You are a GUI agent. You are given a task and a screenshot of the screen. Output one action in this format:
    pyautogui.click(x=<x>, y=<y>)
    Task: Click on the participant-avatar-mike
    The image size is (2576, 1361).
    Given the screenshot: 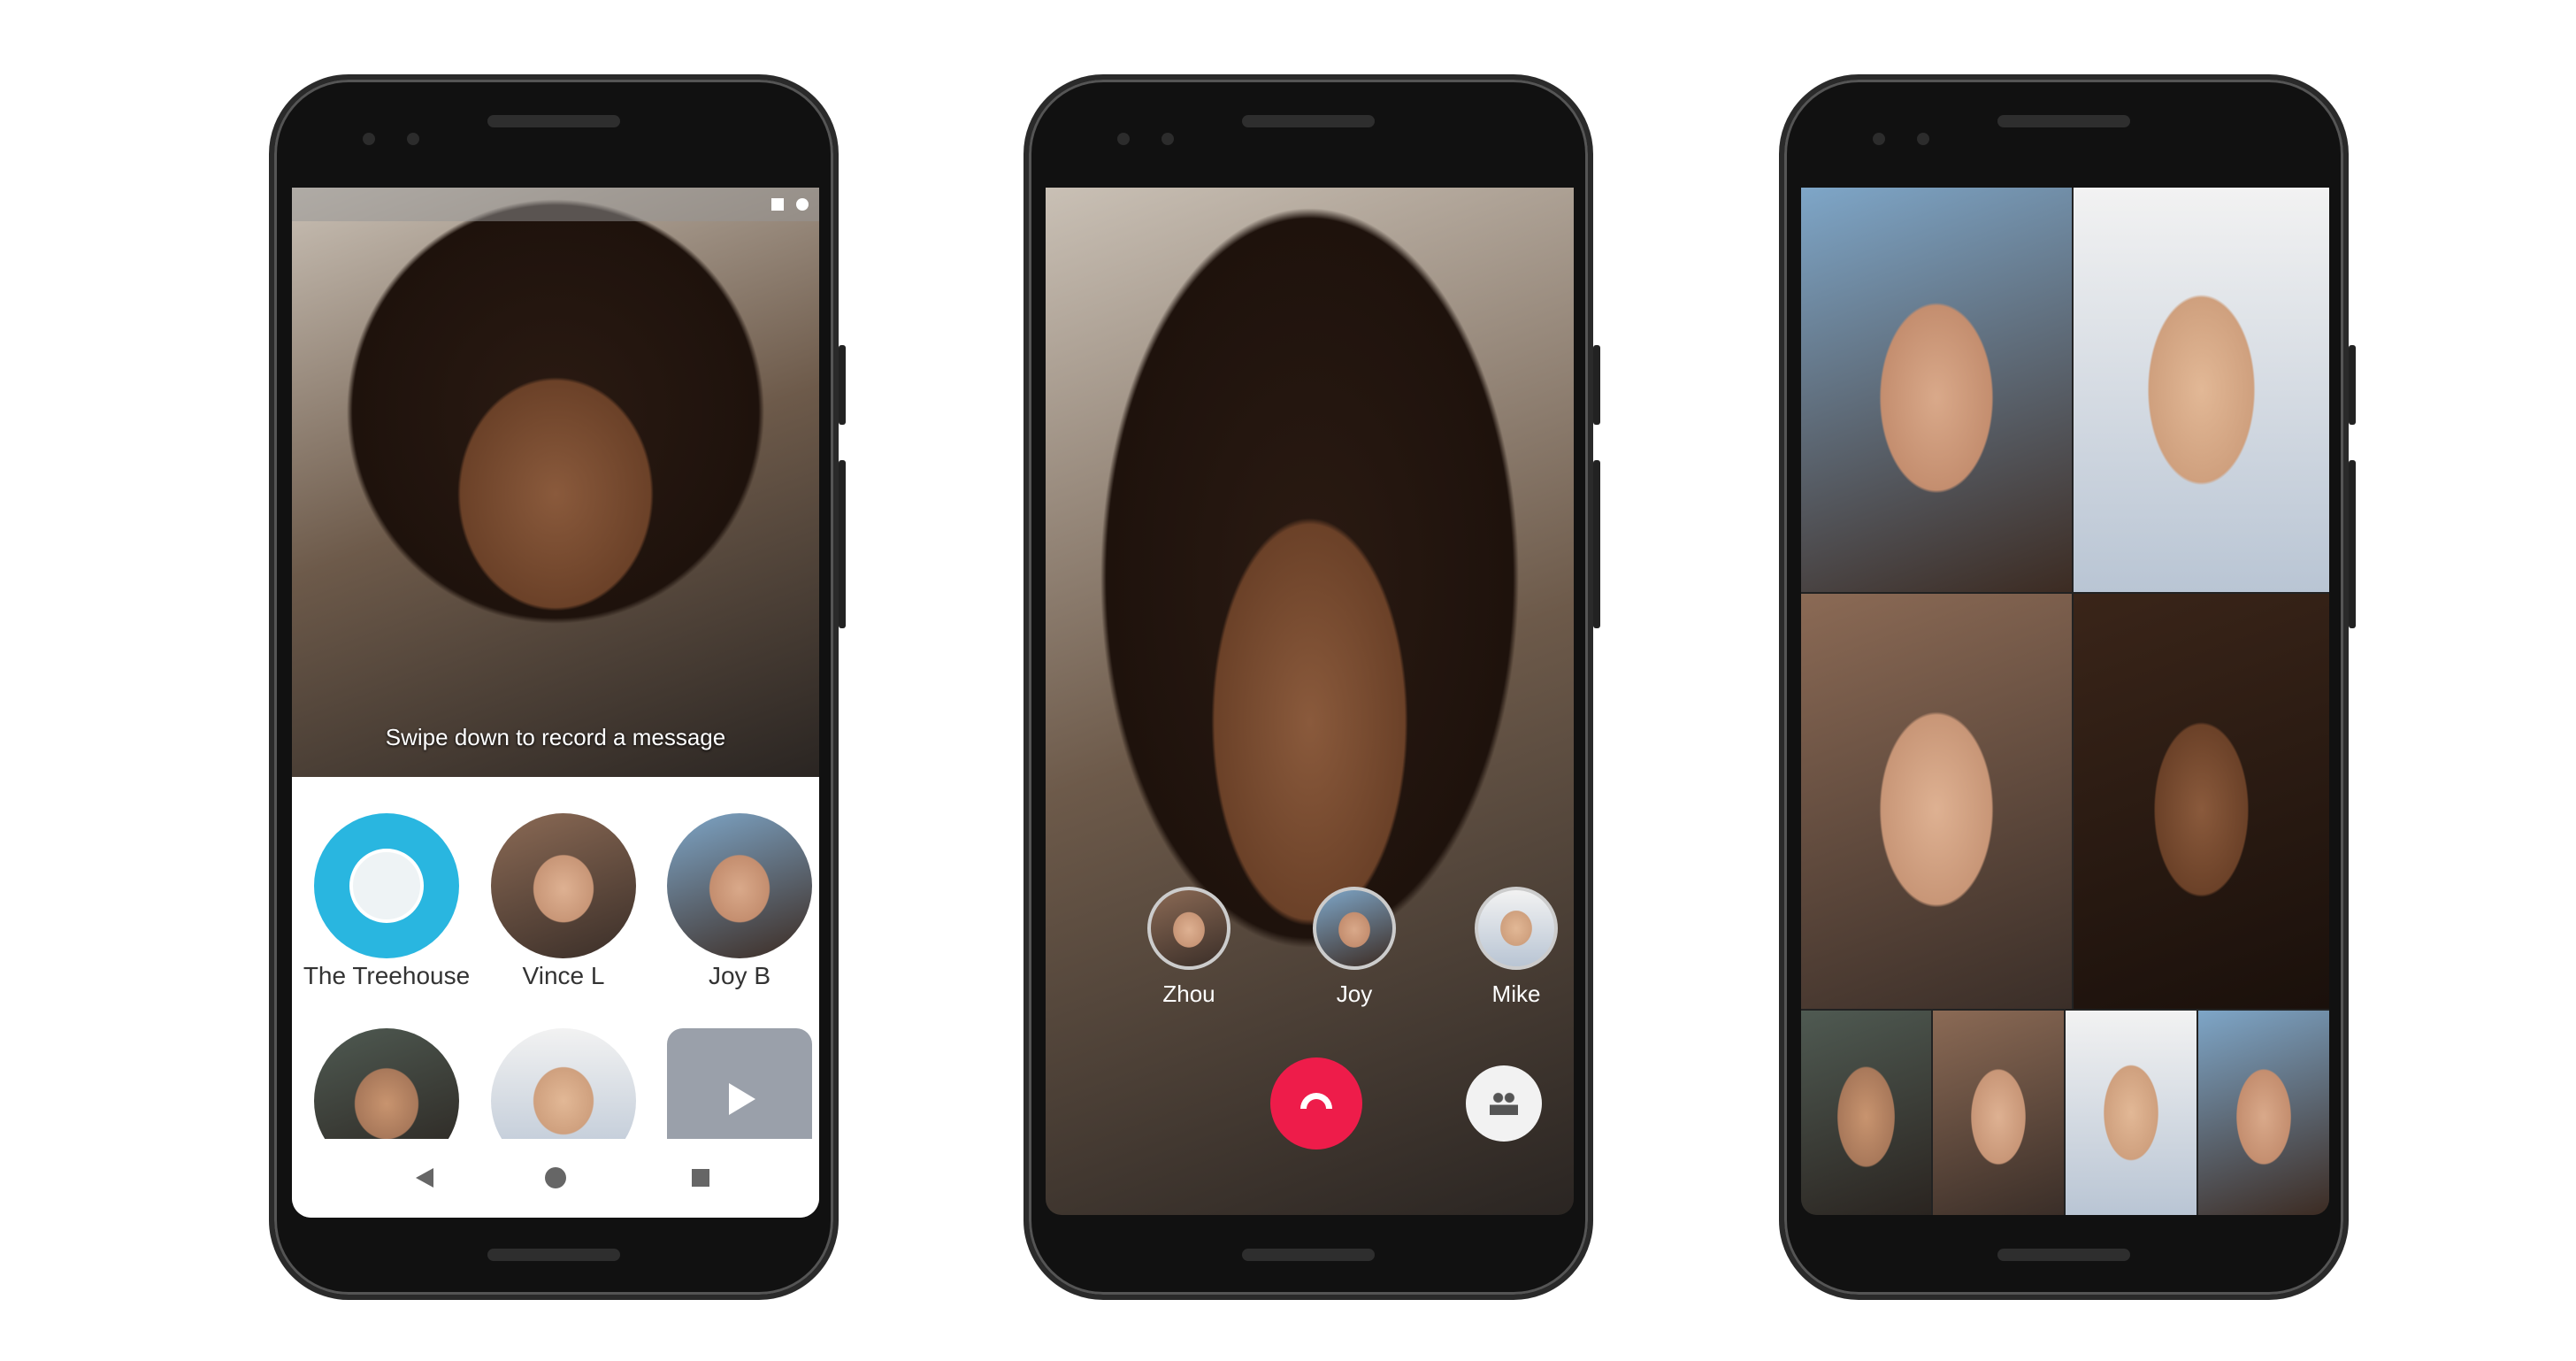 What is the action you would take?
    pyautogui.click(x=1516, y=928)
    